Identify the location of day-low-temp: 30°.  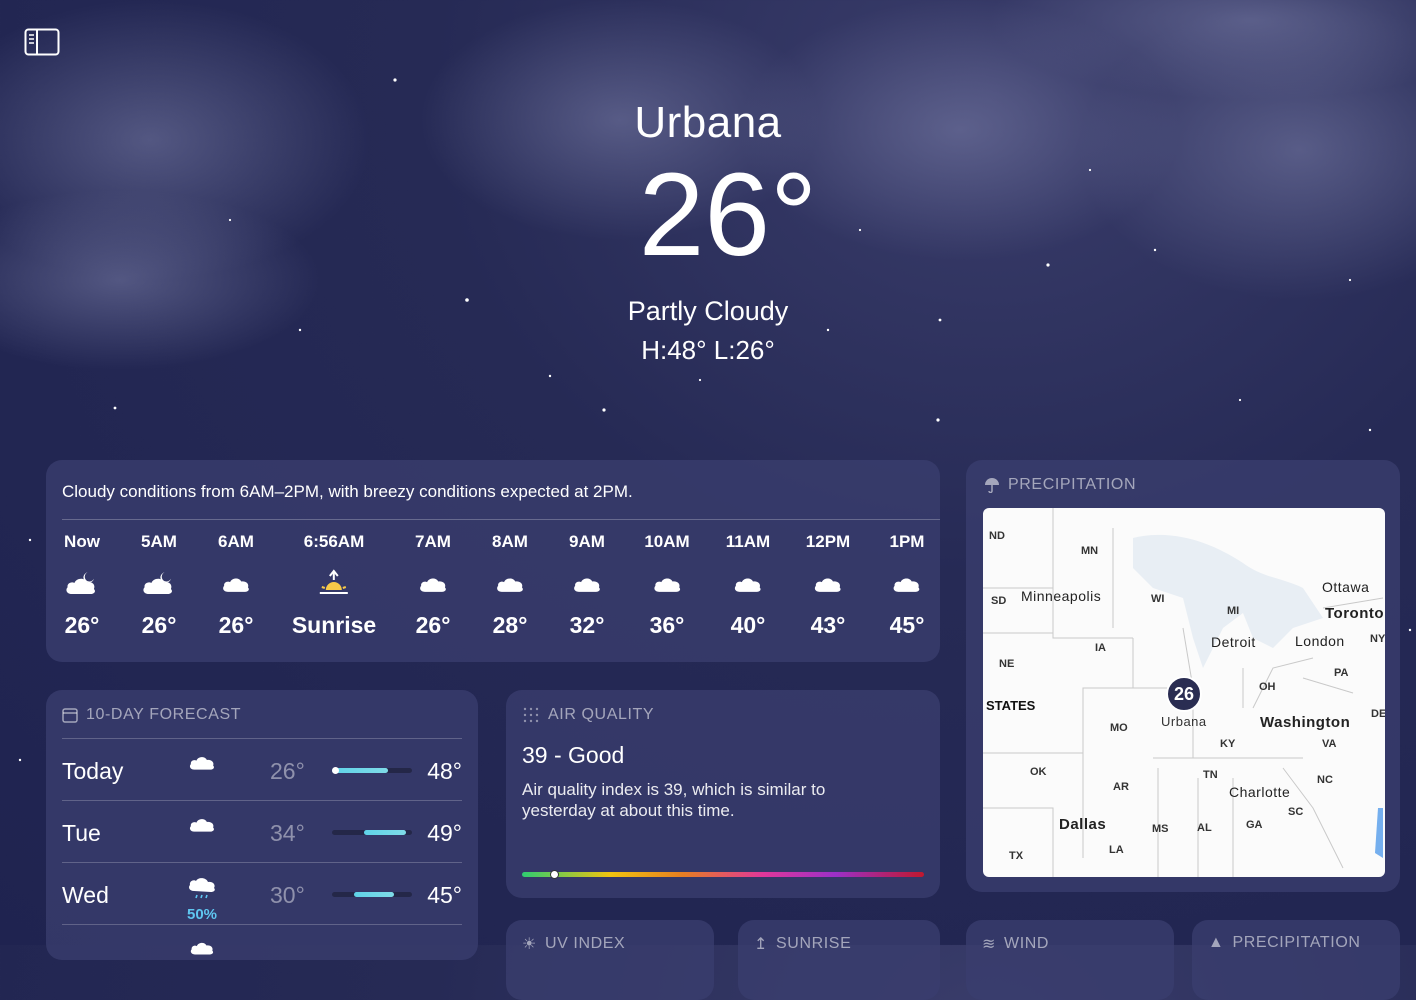
(287, 895).